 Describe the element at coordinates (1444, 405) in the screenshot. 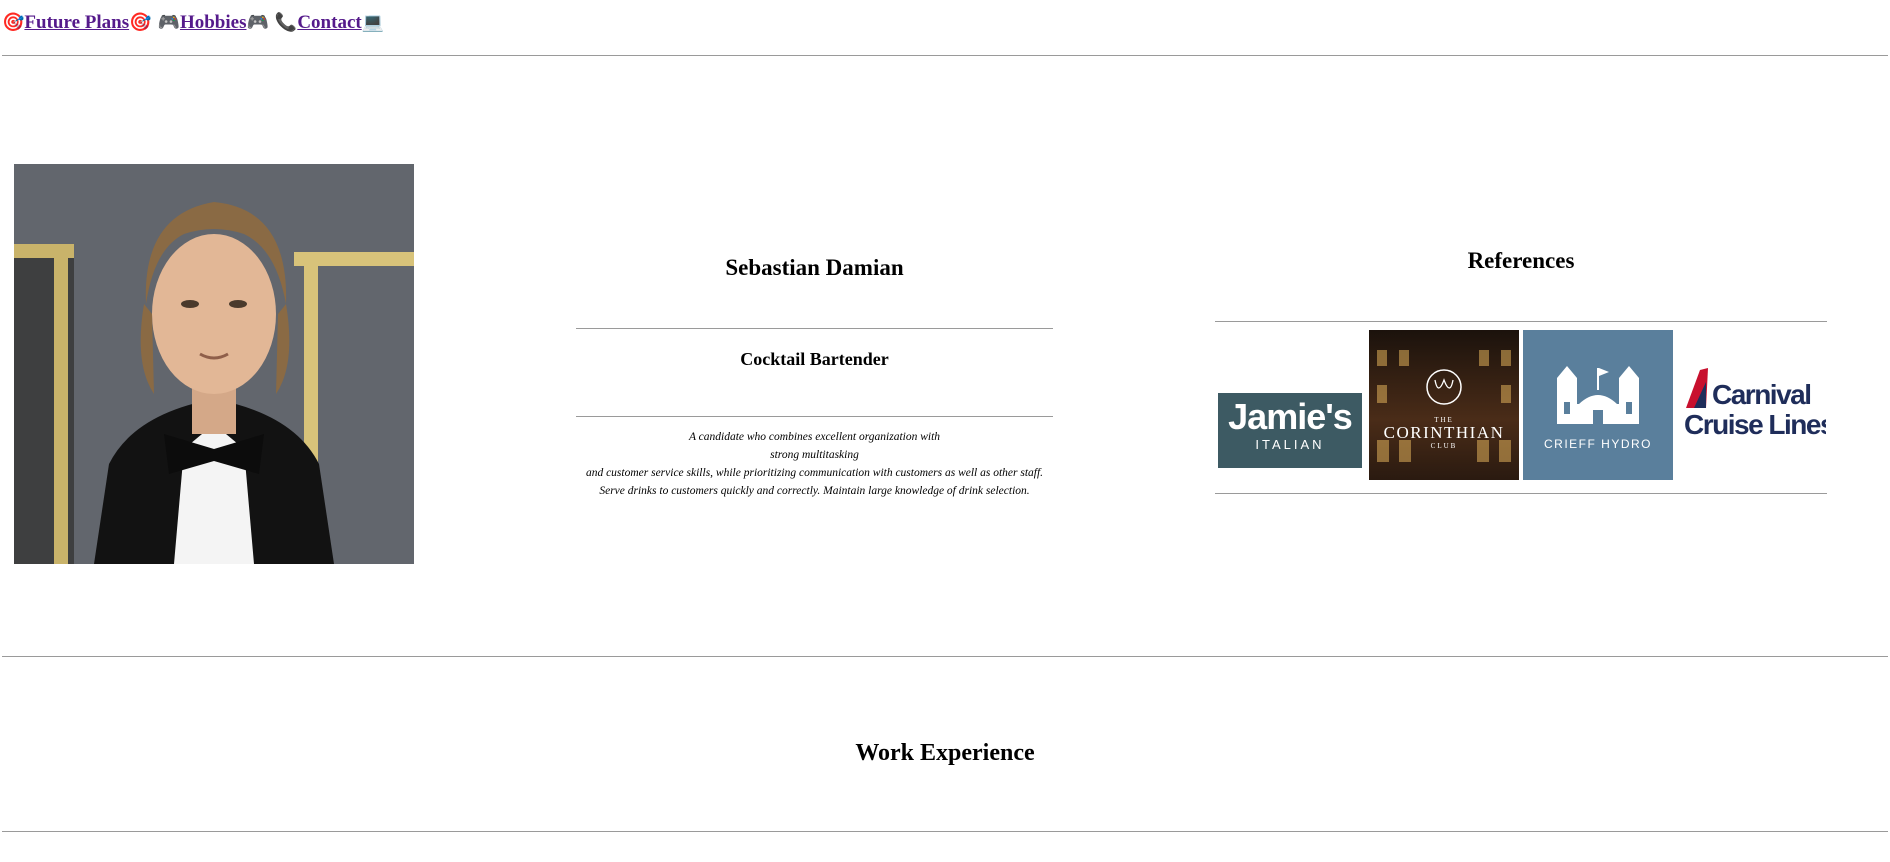

I see `corinthian-club-logo: THE CORINTHIAN CLUB` at that location.